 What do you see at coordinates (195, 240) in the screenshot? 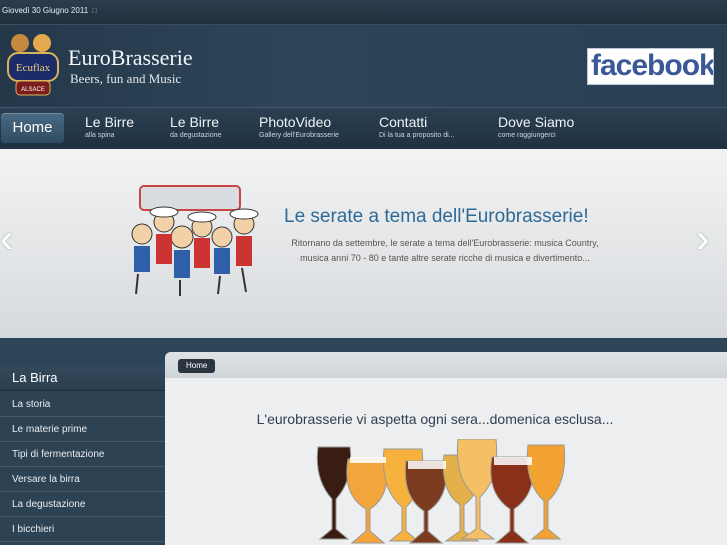
I see `cartoon-band-image` at bounding box center [195, 240].